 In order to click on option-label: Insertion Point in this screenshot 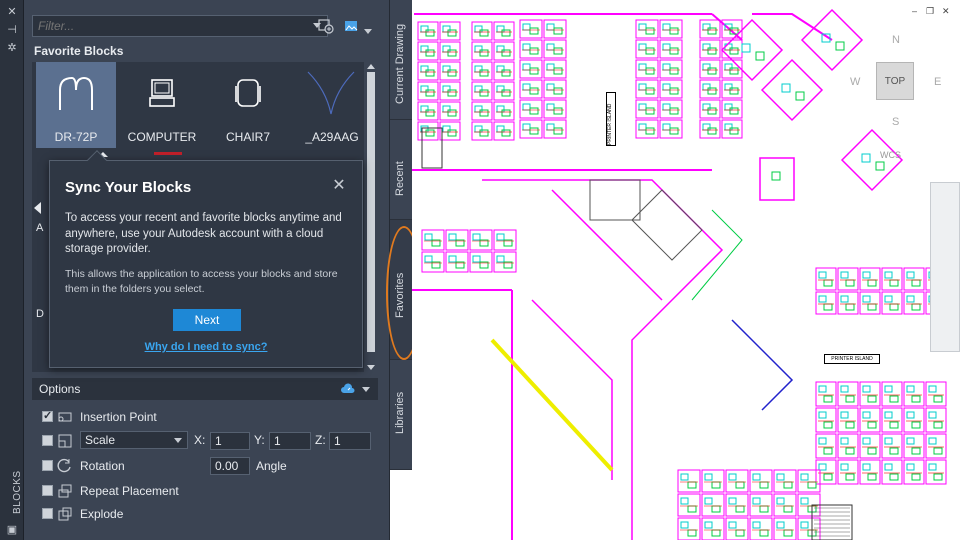, I will do `click(118, 417)`.